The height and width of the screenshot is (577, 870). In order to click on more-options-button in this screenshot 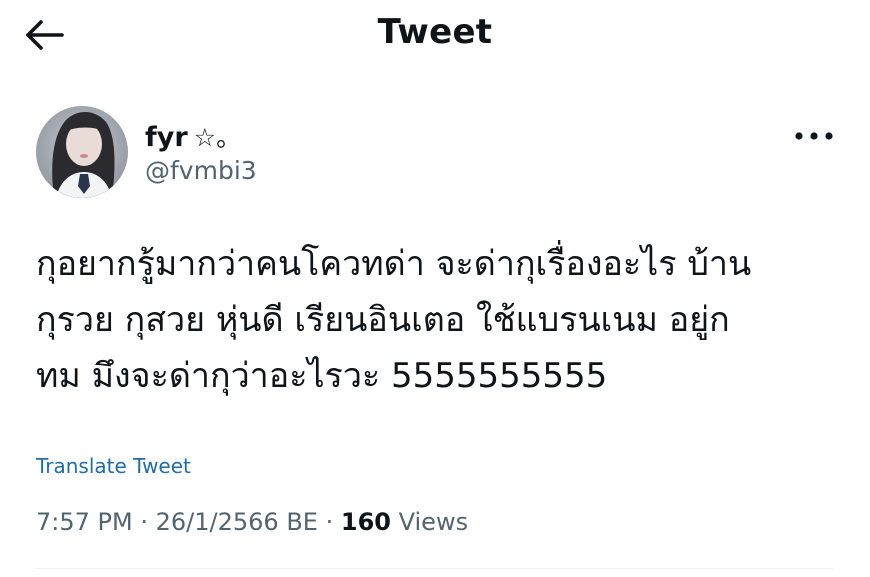, I will do `click(814, 136)`.